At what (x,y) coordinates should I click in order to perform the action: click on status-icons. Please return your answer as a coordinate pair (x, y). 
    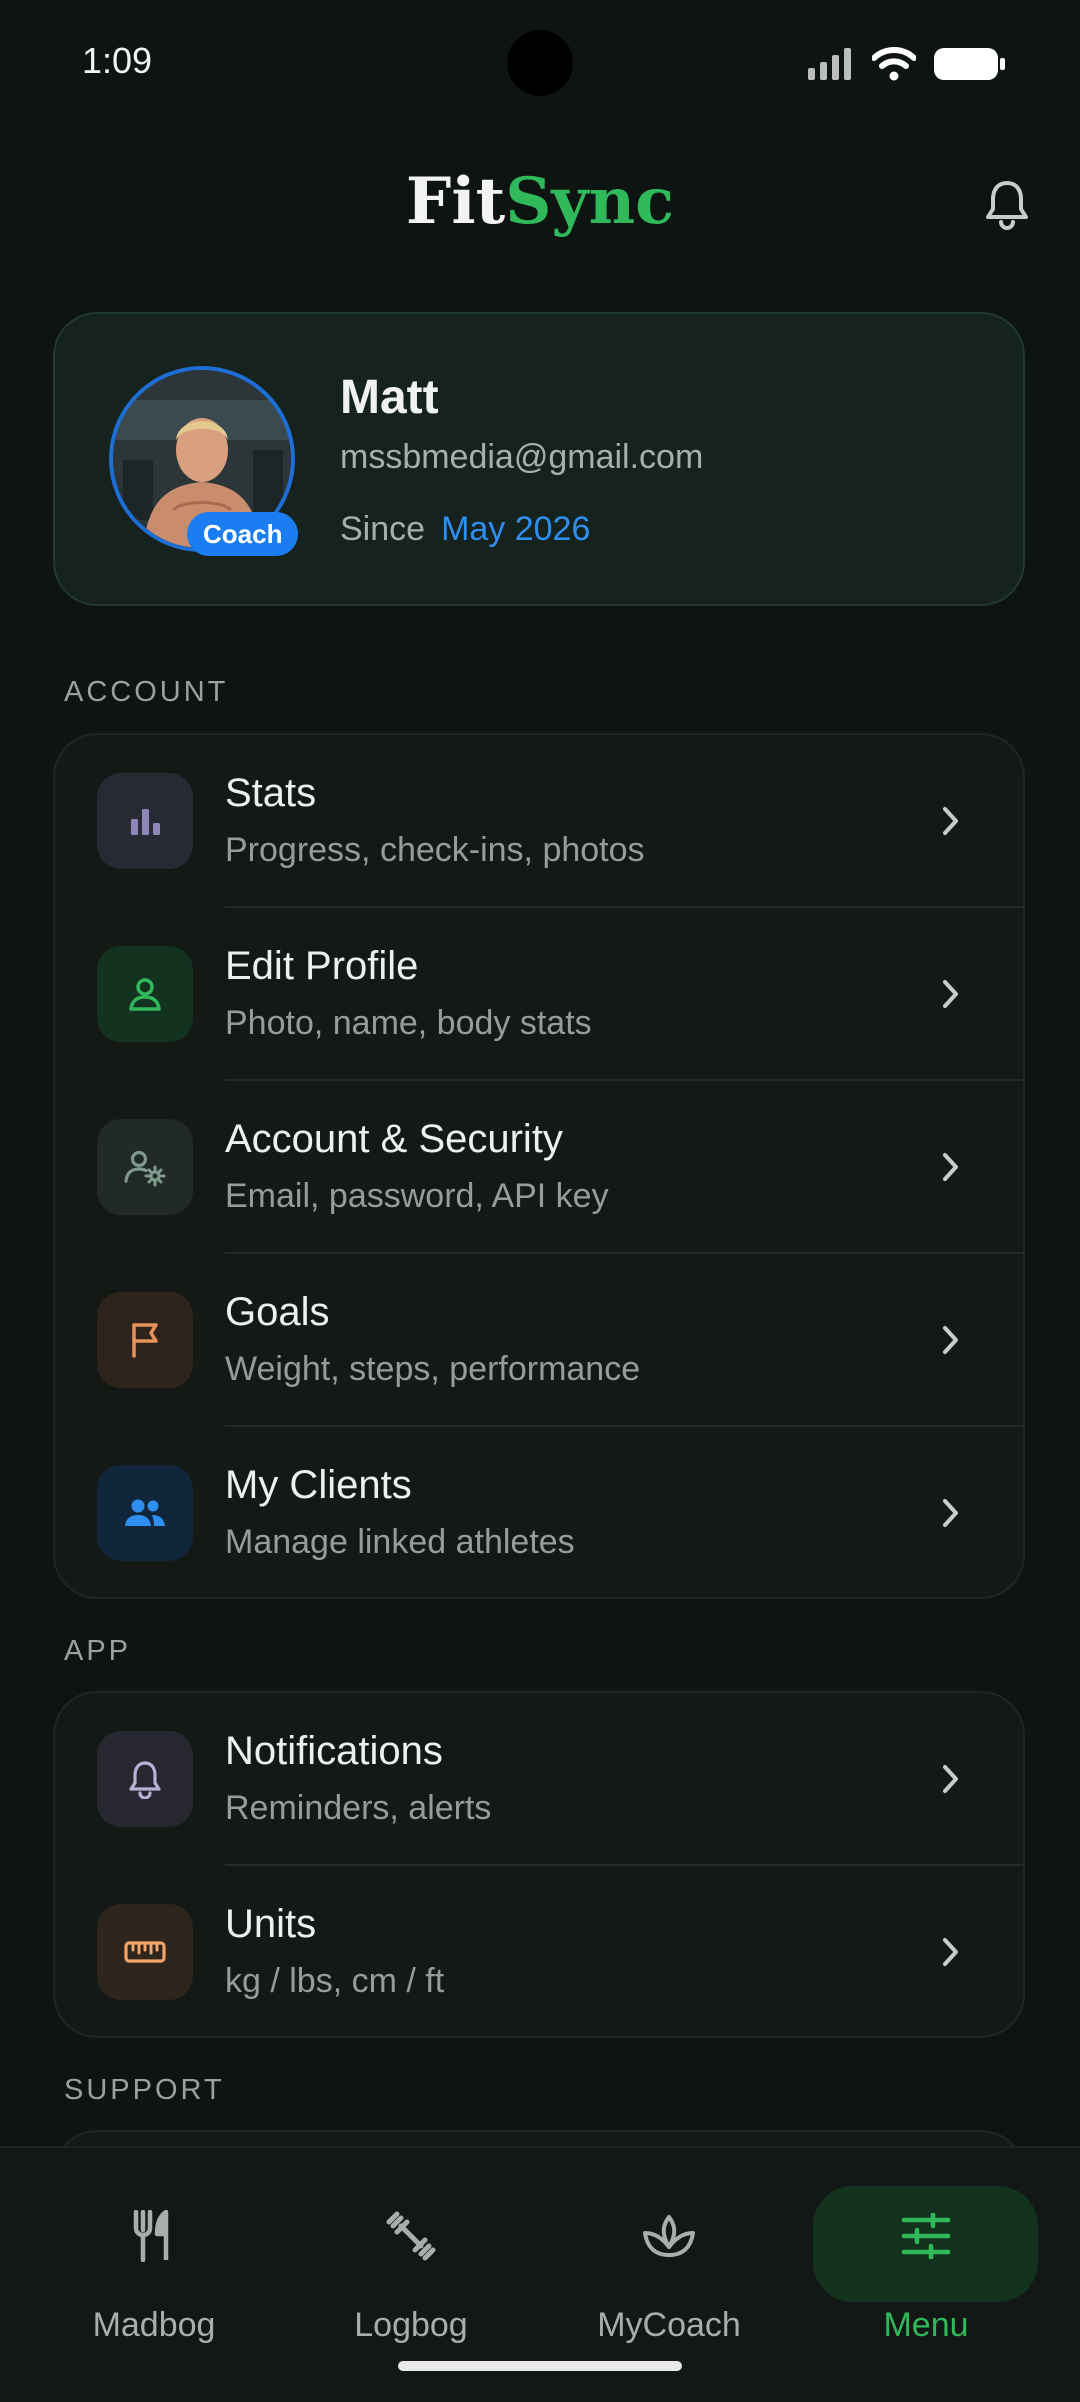
    Looking at the image, I should click on (907, 64).